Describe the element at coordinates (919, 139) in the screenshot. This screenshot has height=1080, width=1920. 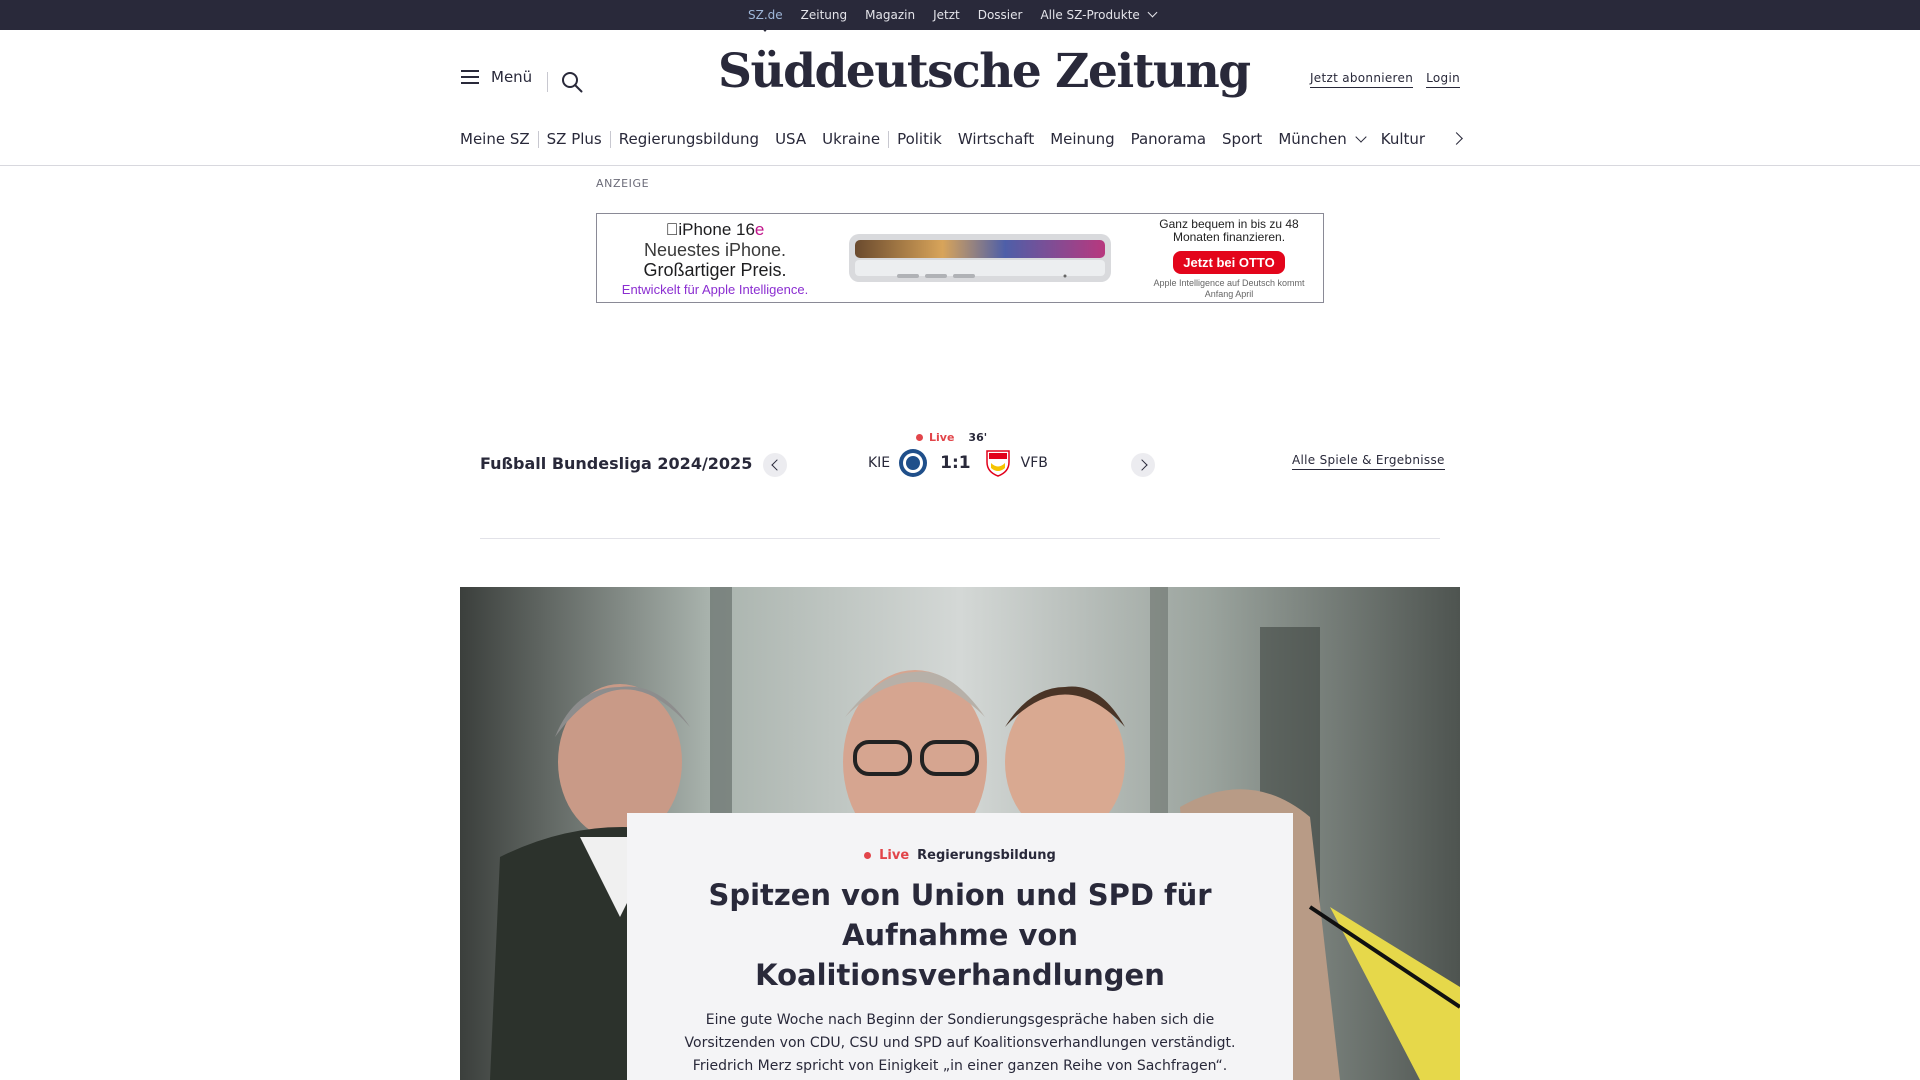
I see `nav-politik: Politik` at that location.